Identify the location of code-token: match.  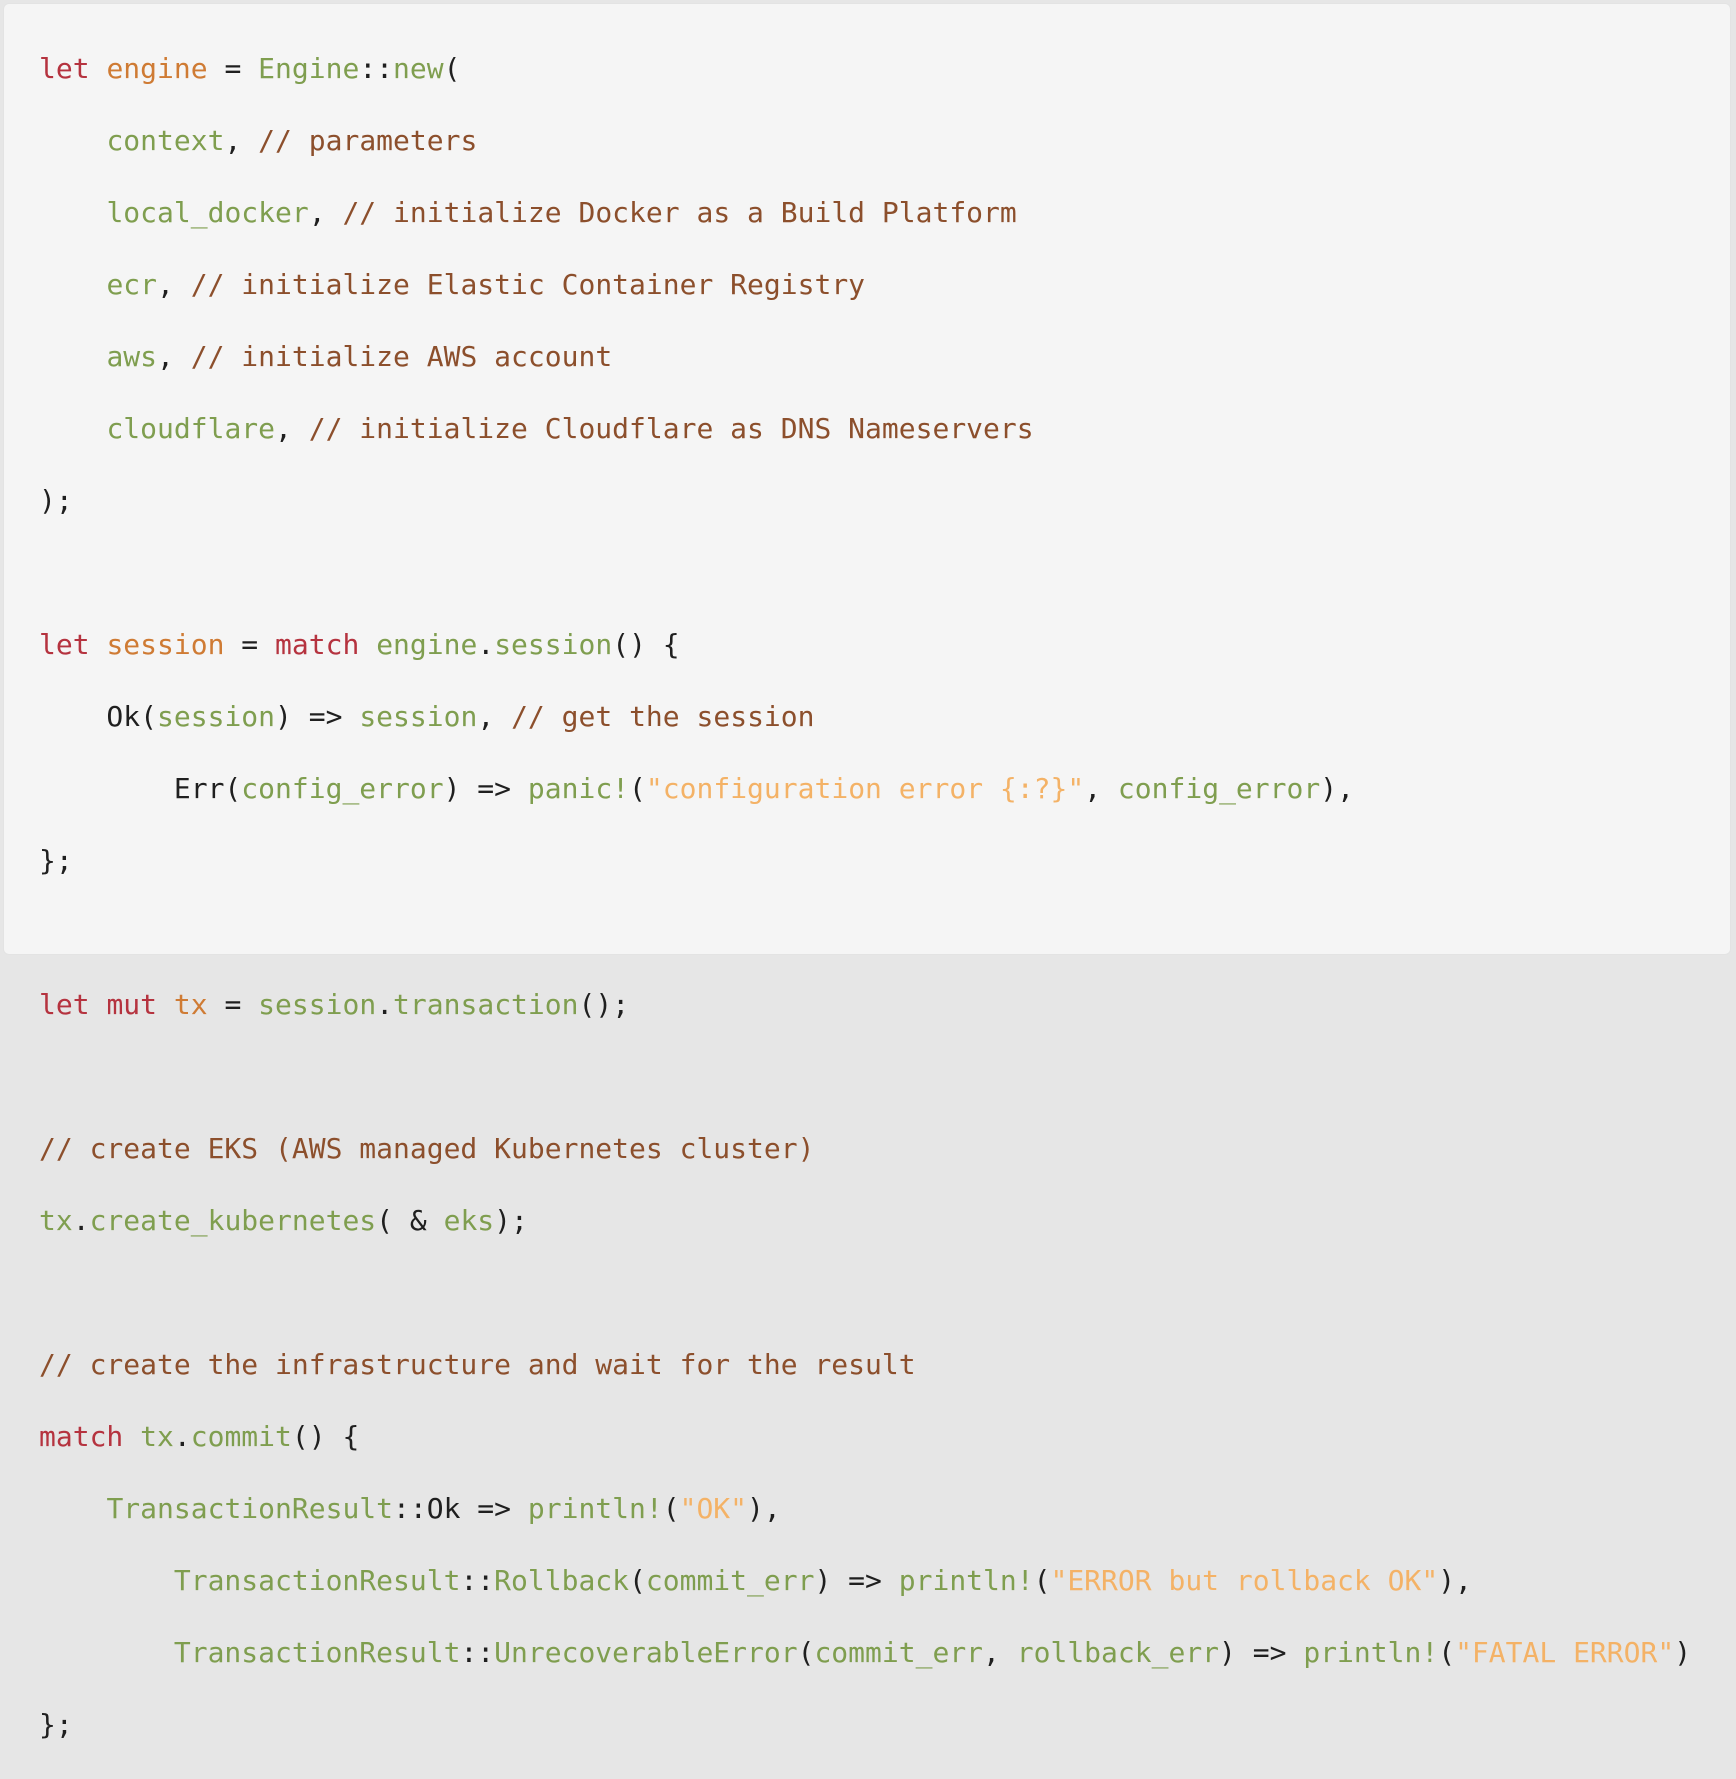
(81, 1436).